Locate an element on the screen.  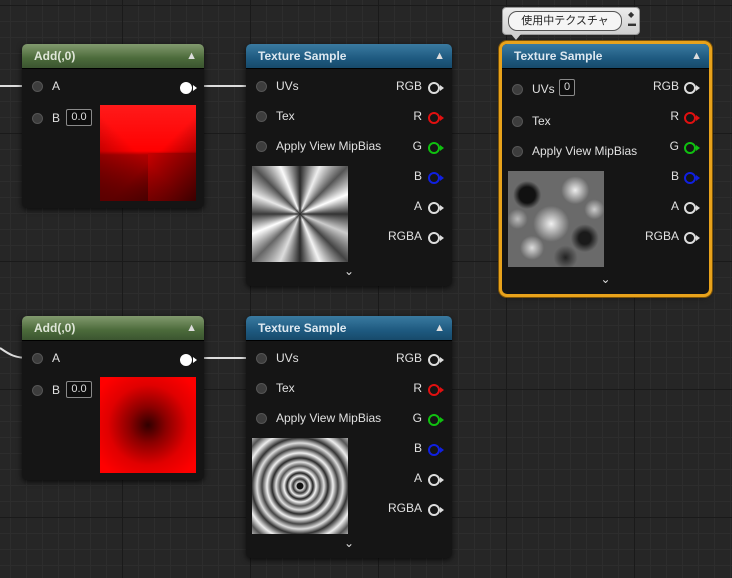
pin-icon: ◆ ▬ is located at coordinates (632, 19).